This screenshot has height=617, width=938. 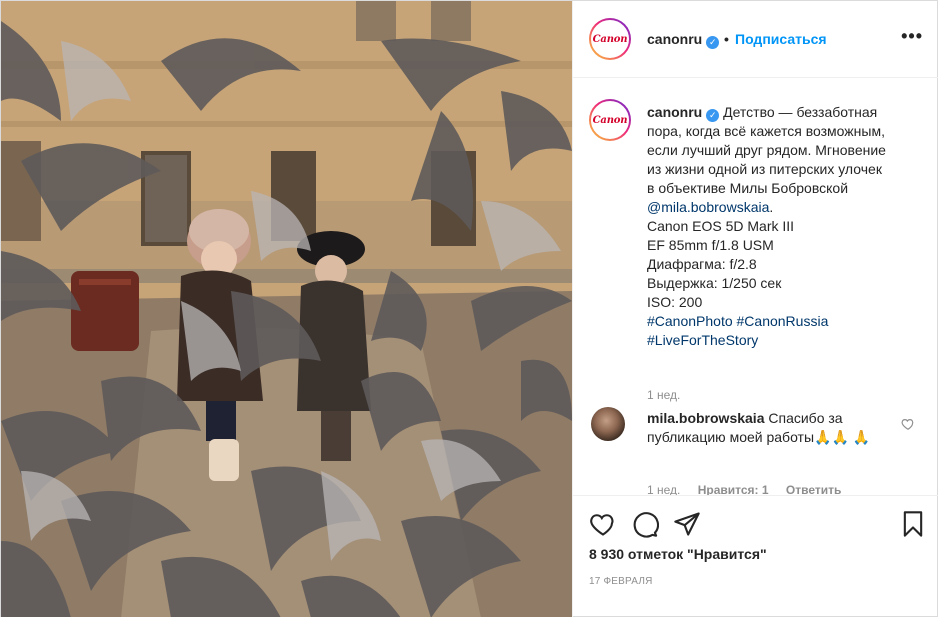 I want to click on caption-timestamp: 1 нед., so click(x=663, y=395).